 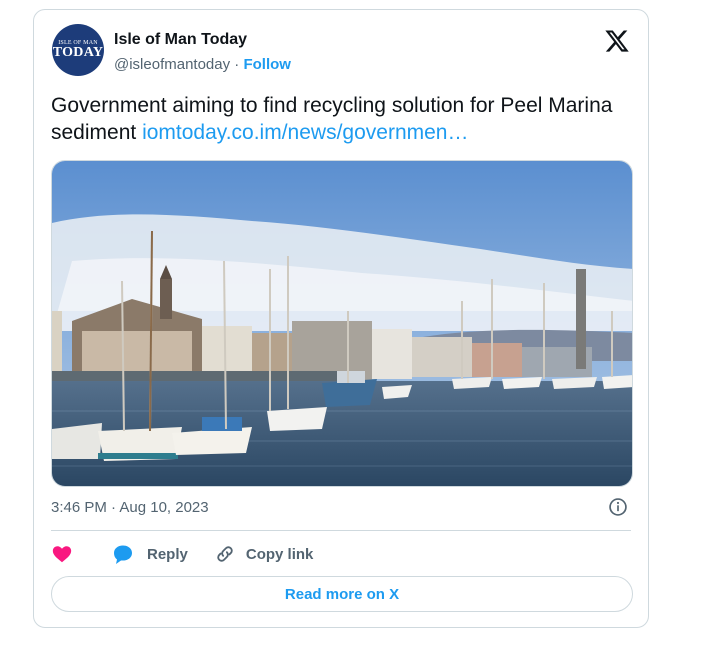 I want to click on heart-icon, so click(x=62, y=554).